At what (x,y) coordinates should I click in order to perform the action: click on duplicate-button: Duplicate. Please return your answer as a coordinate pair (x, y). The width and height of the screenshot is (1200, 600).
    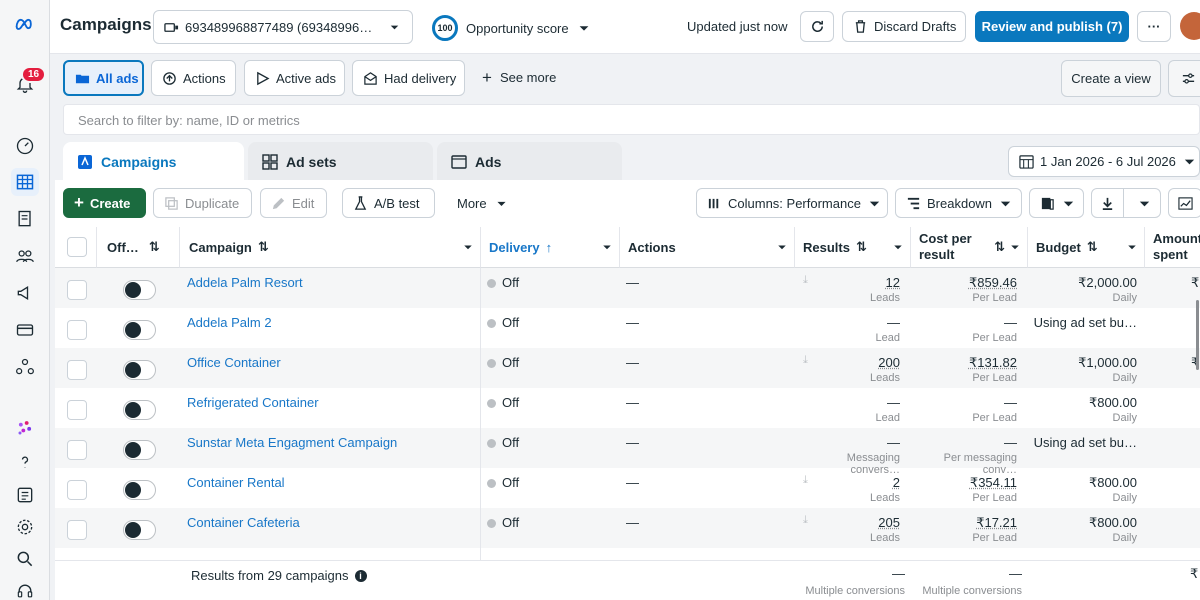
    Looking at the image, I should click on (202, 203).